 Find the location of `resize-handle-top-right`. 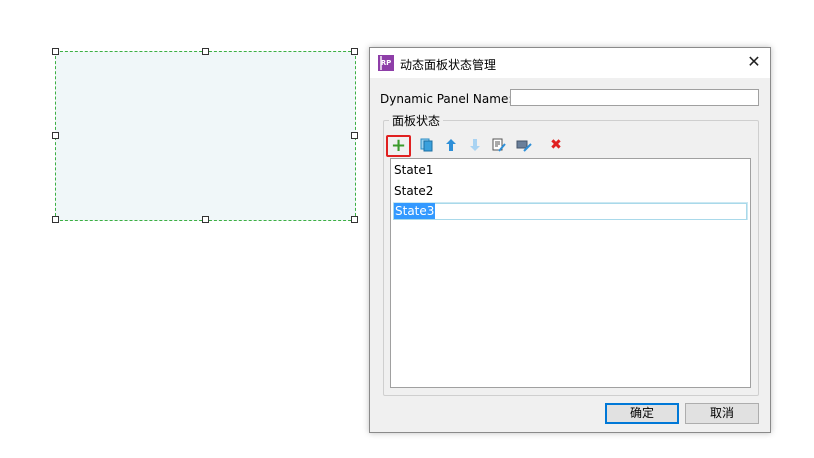

resize-handle-top-right is located at coordinates (354, 51).